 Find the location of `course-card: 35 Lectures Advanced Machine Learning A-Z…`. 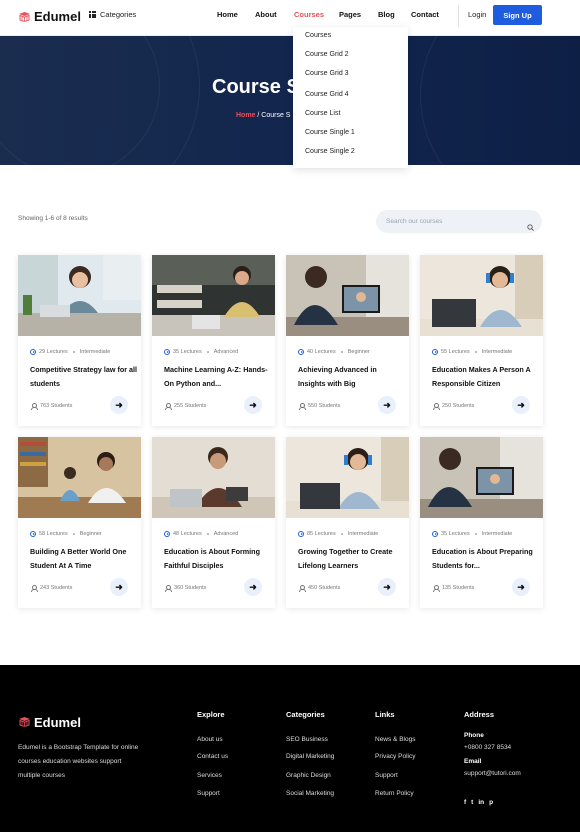

course-card: 35 Lectures Advanced Machine Learning A-Z… is located at coordinates (213, 340).